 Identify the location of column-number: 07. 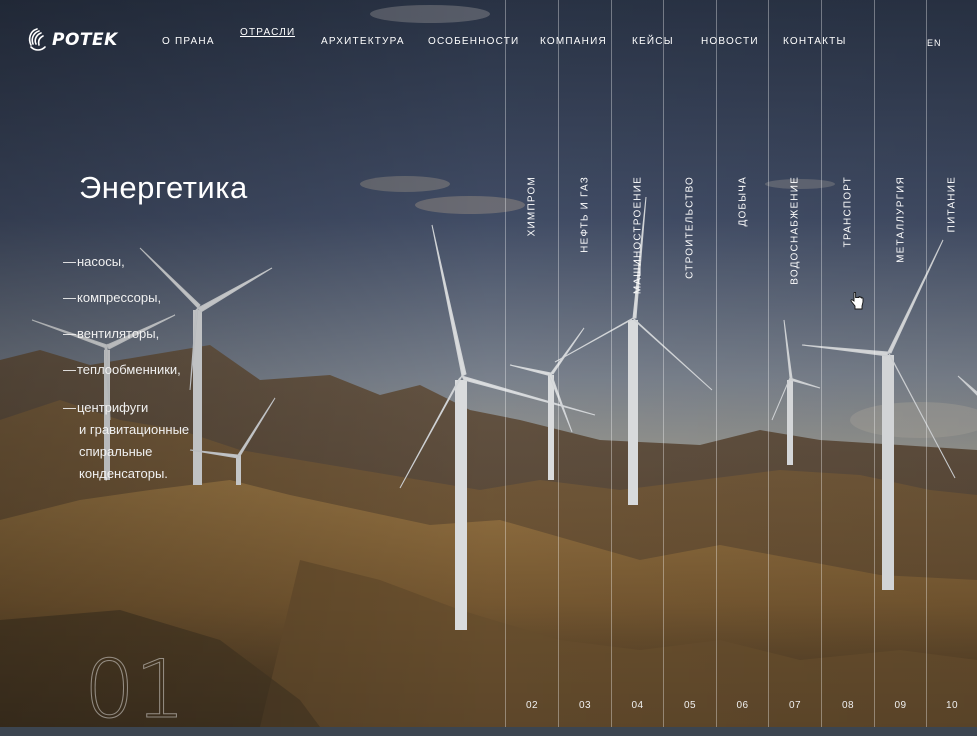
(795, 705).